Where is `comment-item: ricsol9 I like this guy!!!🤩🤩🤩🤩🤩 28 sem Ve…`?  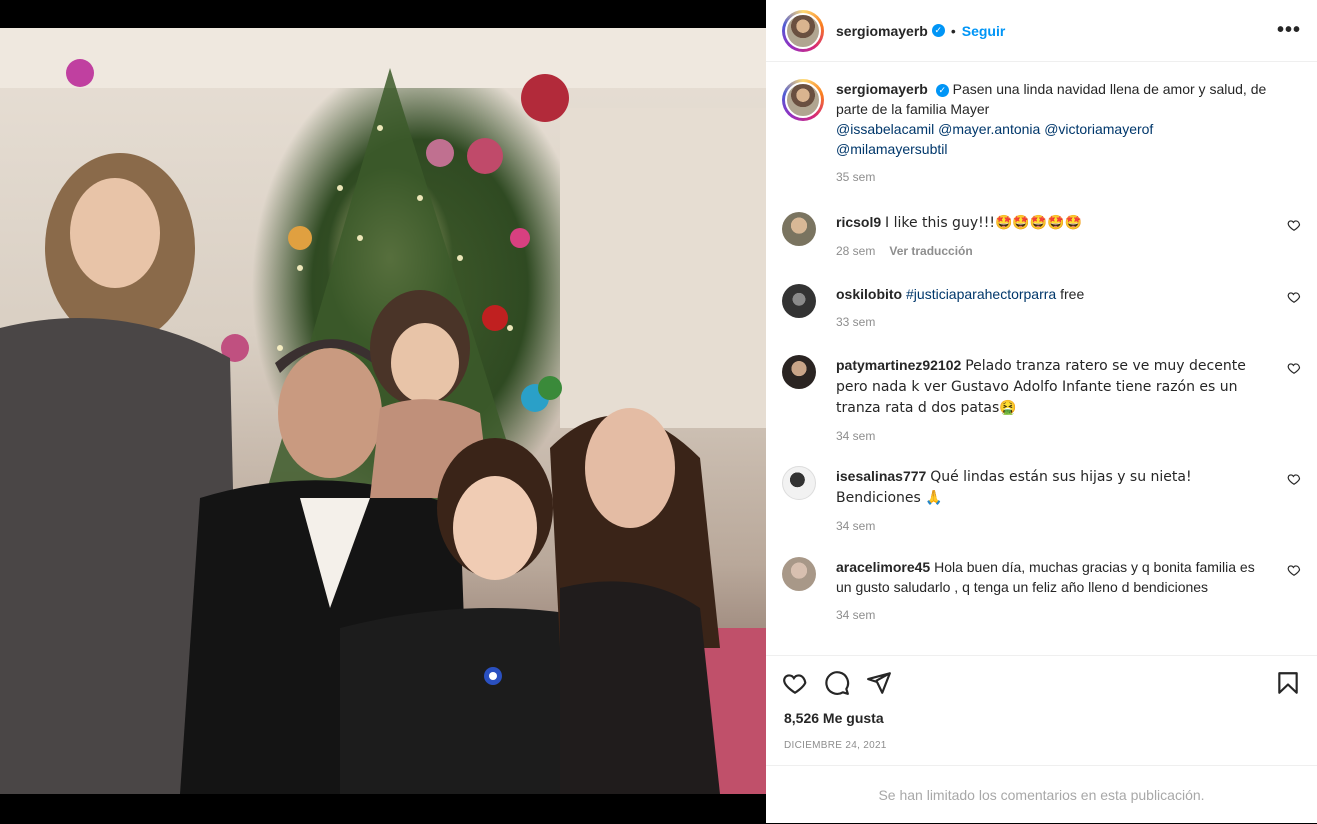
comment-item: ricsol9 I like this guy!!!🤩🤩🤩🤩🤩 28 sem Ve… is located at coordinates (1041, 236).